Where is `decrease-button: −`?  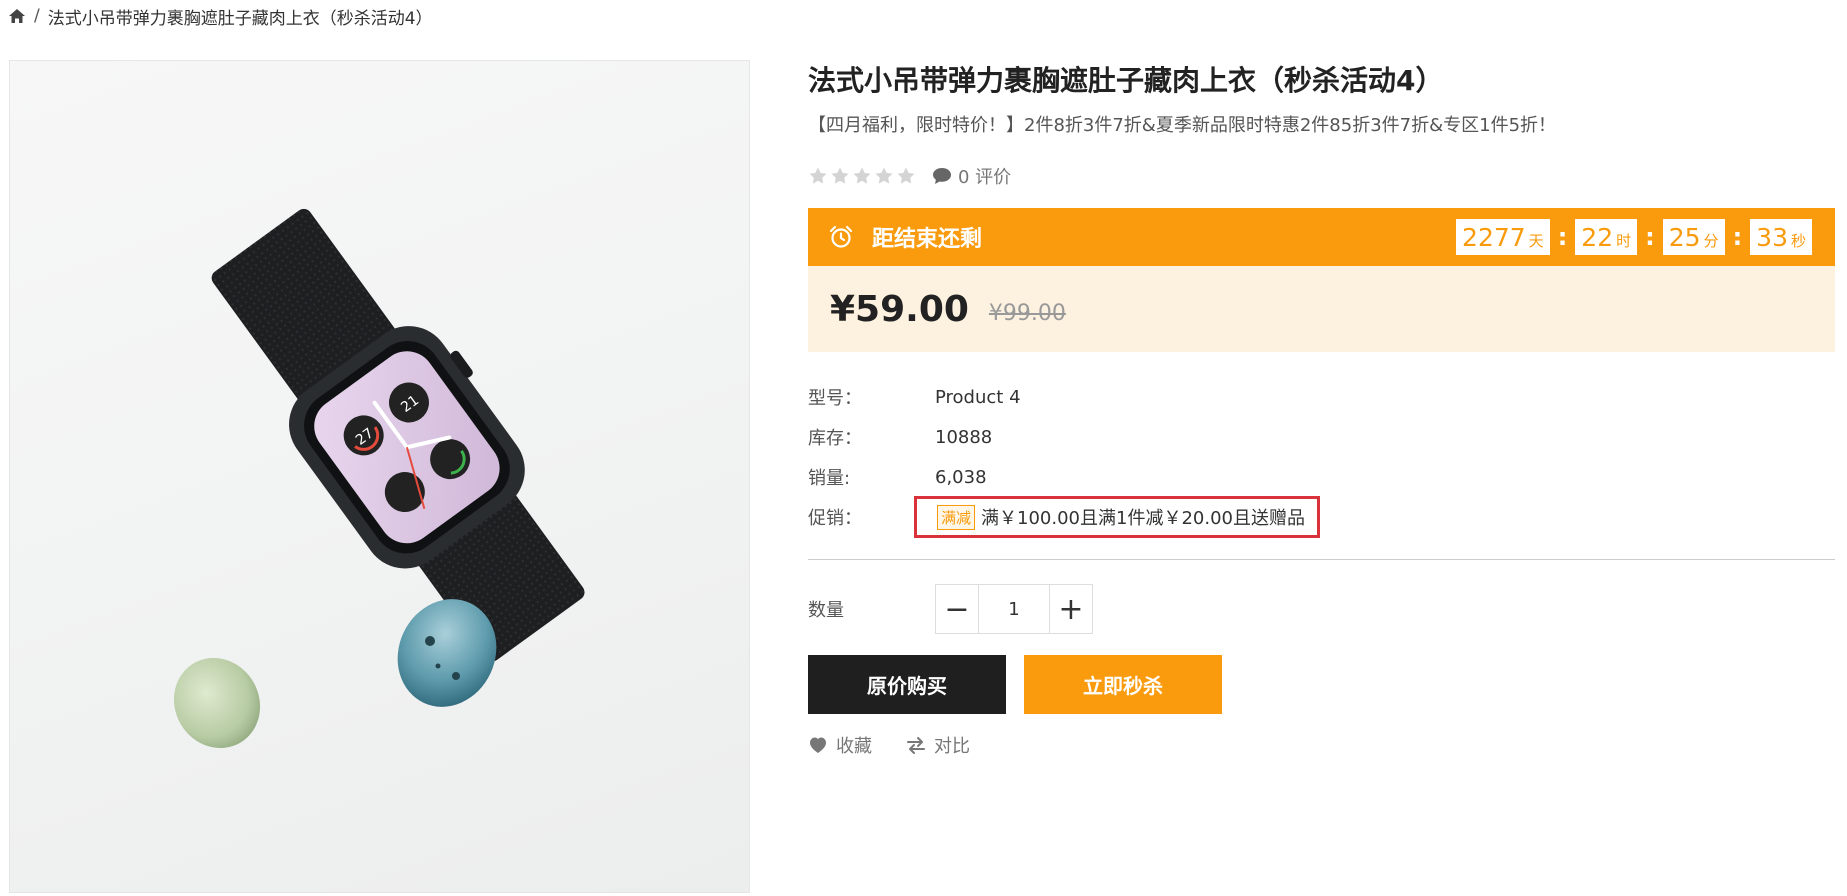 decrease-button: − is located at coordinates (957, 609).